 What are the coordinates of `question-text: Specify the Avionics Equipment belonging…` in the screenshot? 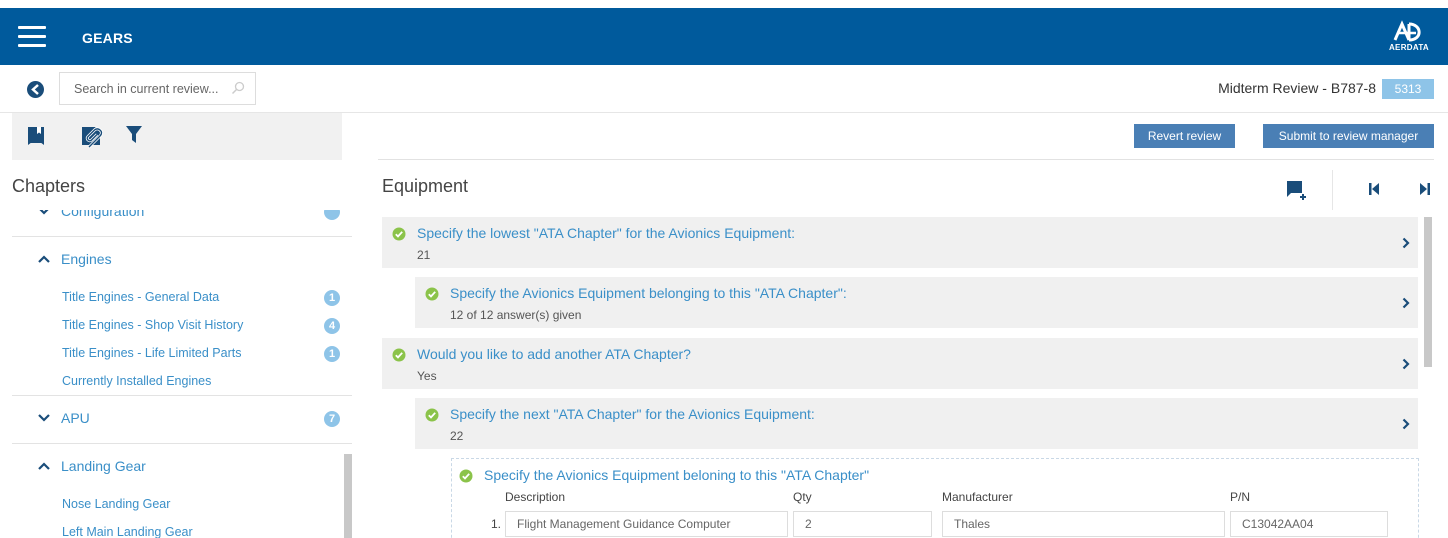 It's located at (648, 293).